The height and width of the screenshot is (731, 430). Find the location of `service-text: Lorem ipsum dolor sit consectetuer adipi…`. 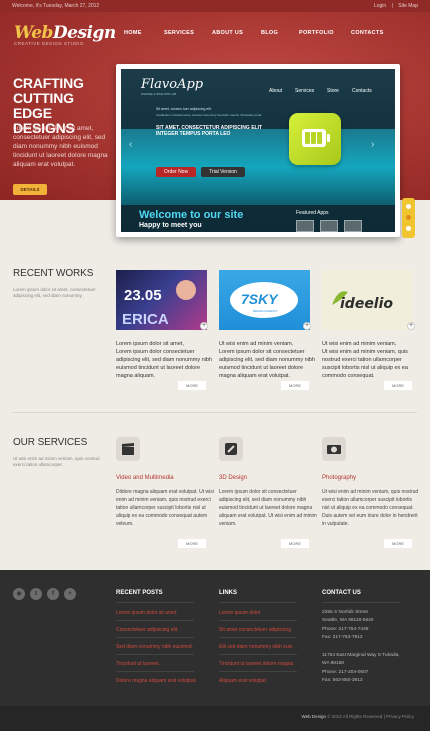

service-text: Lorem ipsum dolor sit consectetuer adipi… is located at coordinates (268, 508).